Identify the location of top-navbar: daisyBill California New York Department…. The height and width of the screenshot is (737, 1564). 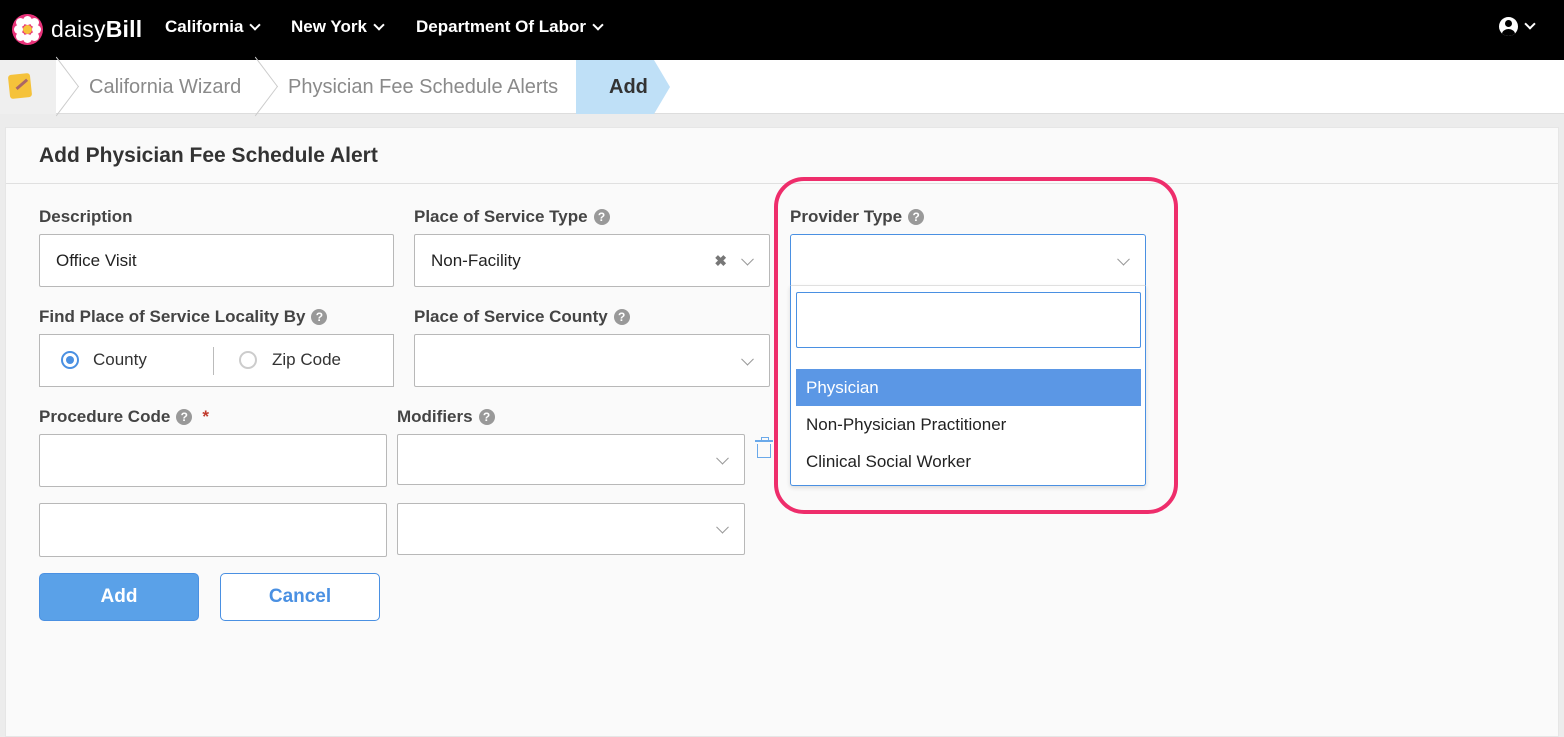
(782, 30).